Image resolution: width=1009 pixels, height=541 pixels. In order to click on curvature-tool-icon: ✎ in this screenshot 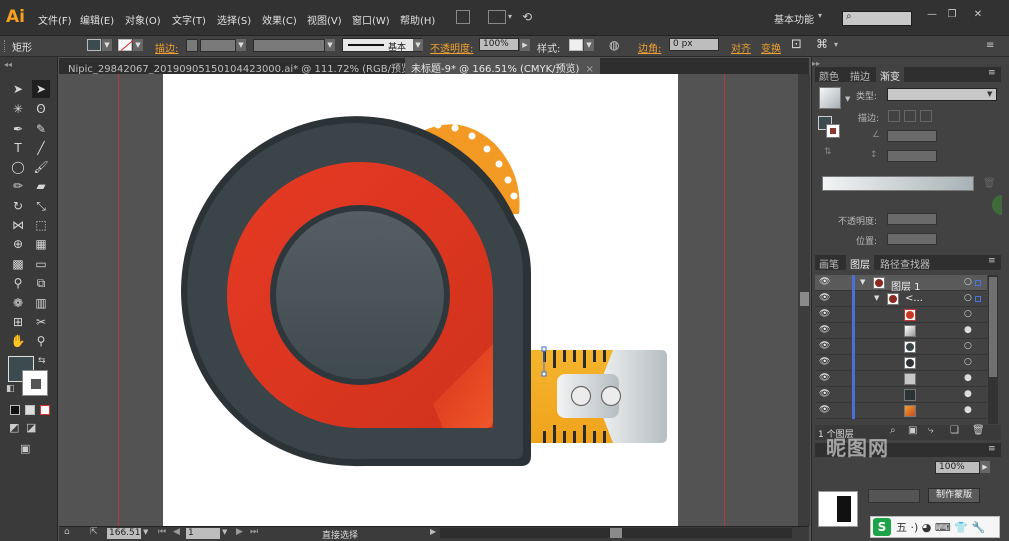, I will do `click(41, 129)`.